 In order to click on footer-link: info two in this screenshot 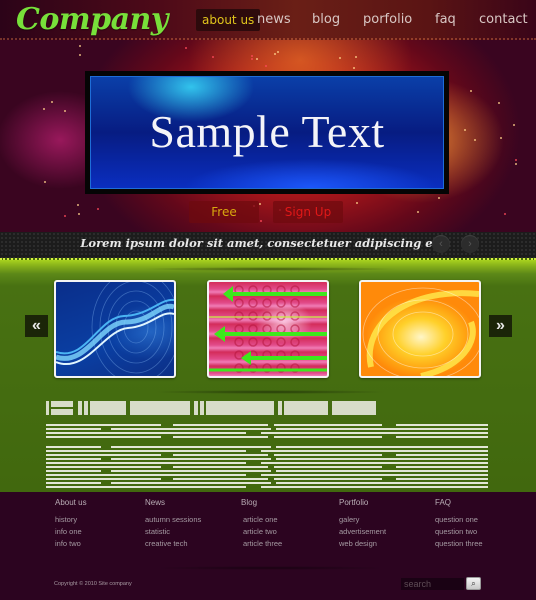, I will do `click(71, 544)`.